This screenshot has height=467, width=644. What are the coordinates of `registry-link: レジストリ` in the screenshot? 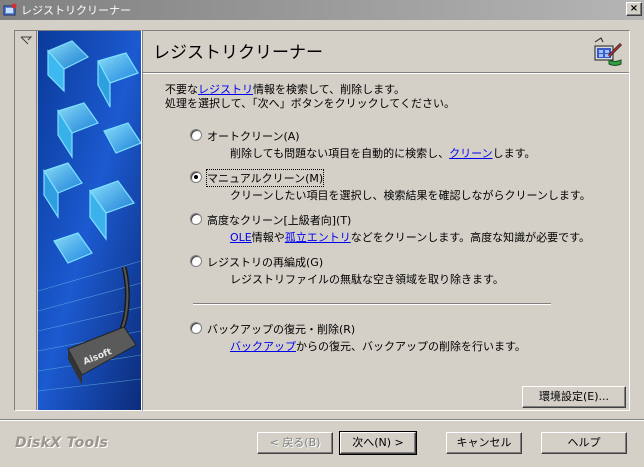 It's located at (225, 89).